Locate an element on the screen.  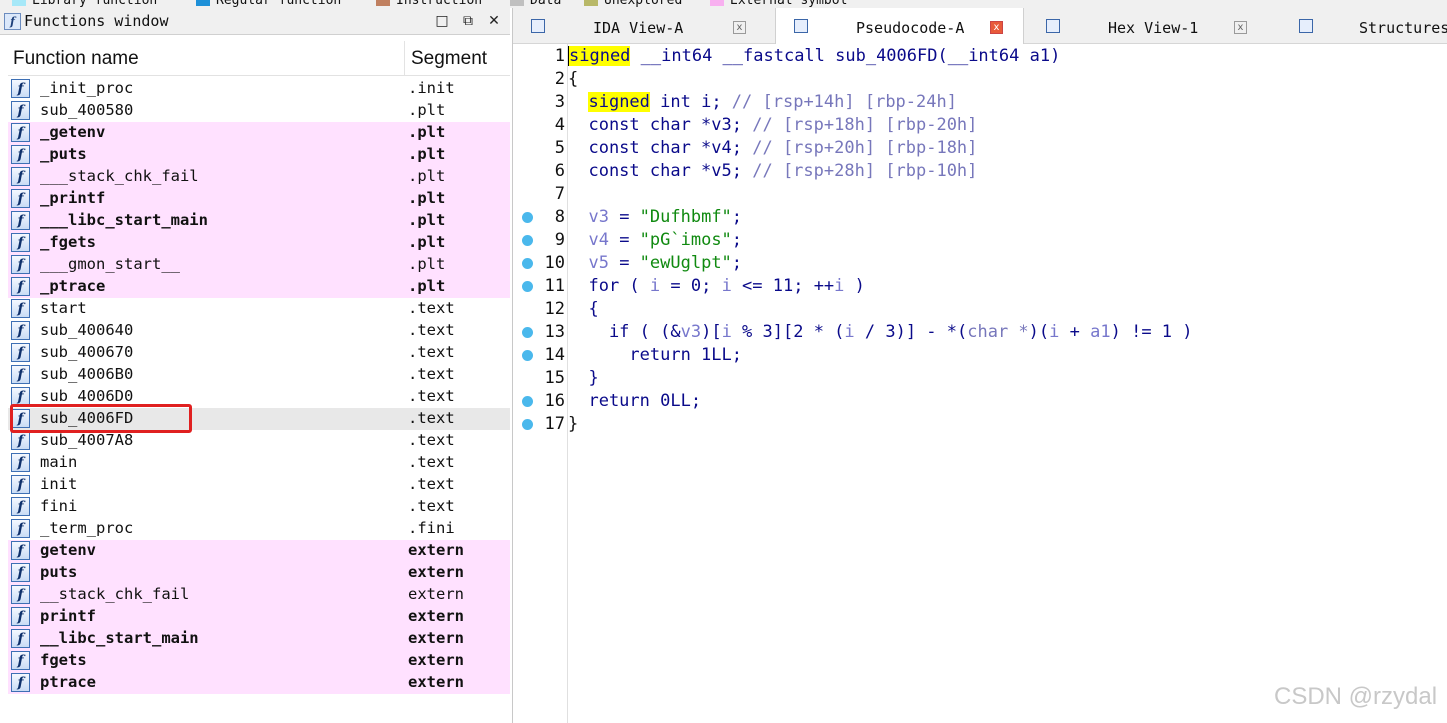
float-icon: ⧉ is located at coordinates (468, 21).